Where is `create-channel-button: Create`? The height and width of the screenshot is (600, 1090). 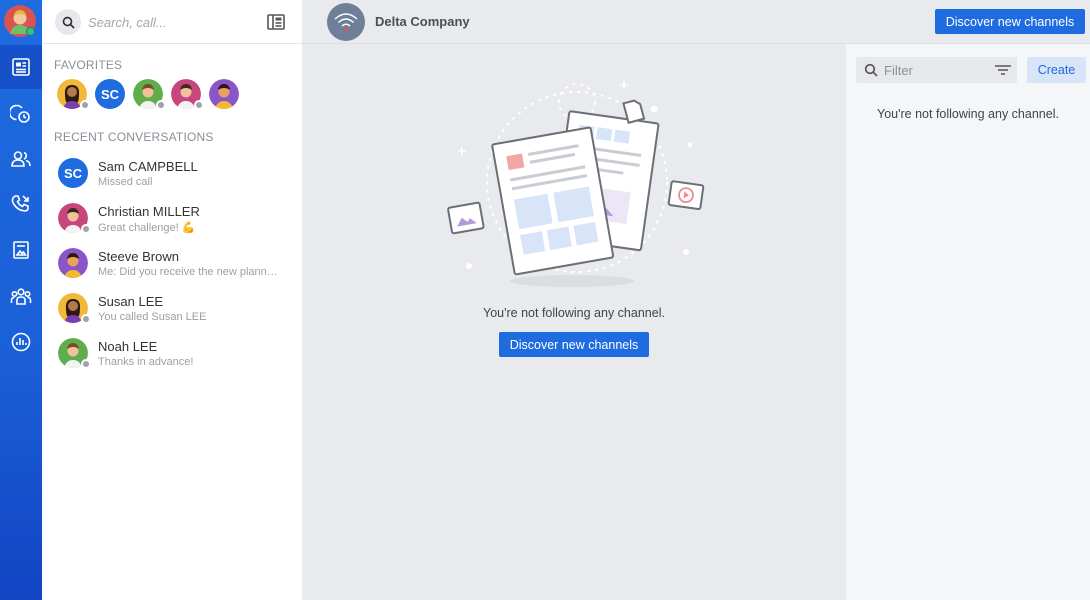 create-channel-button: Create is located at coordinates (1056, 70).